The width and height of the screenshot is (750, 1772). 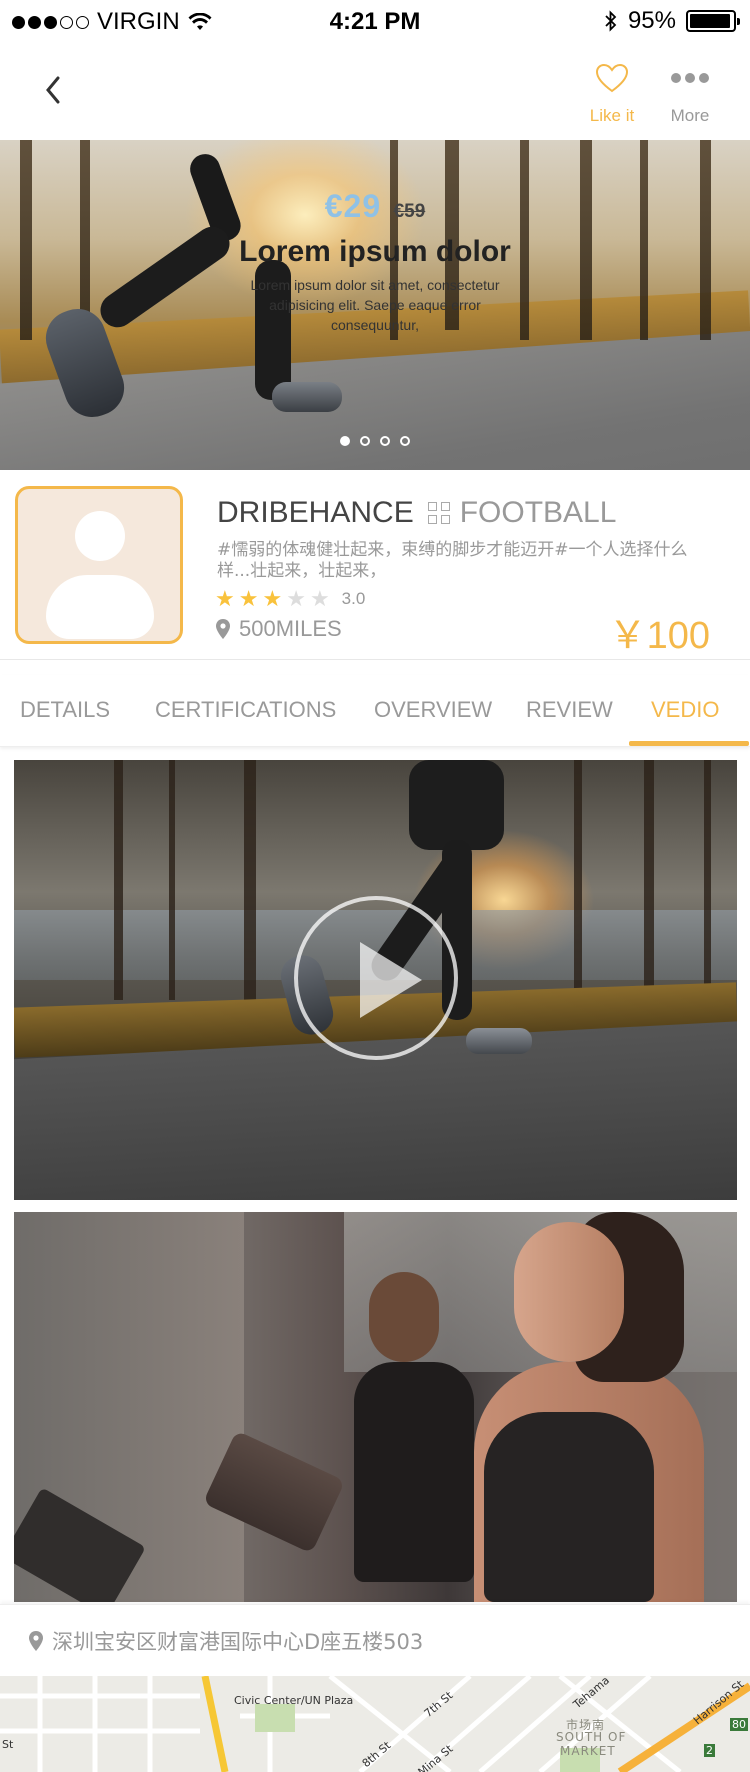 I want to click on more-button: More, so click(x=690, y=93).